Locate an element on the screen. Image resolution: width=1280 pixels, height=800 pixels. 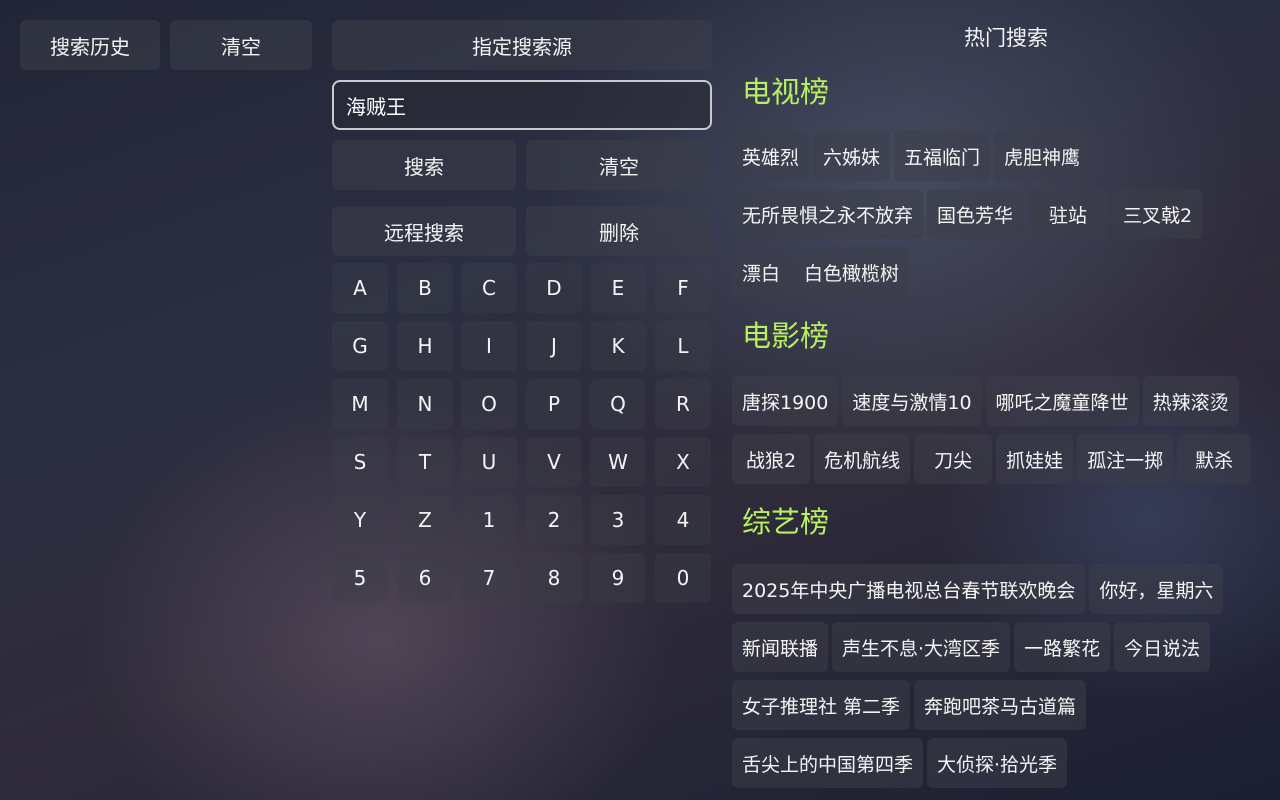
keyboard-key: F is located at coordinates (683, 288).